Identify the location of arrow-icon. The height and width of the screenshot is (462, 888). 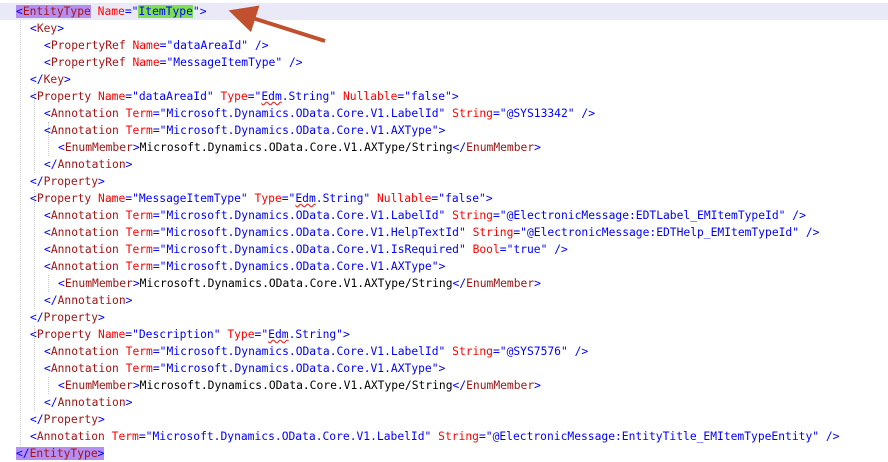
(277, 24).